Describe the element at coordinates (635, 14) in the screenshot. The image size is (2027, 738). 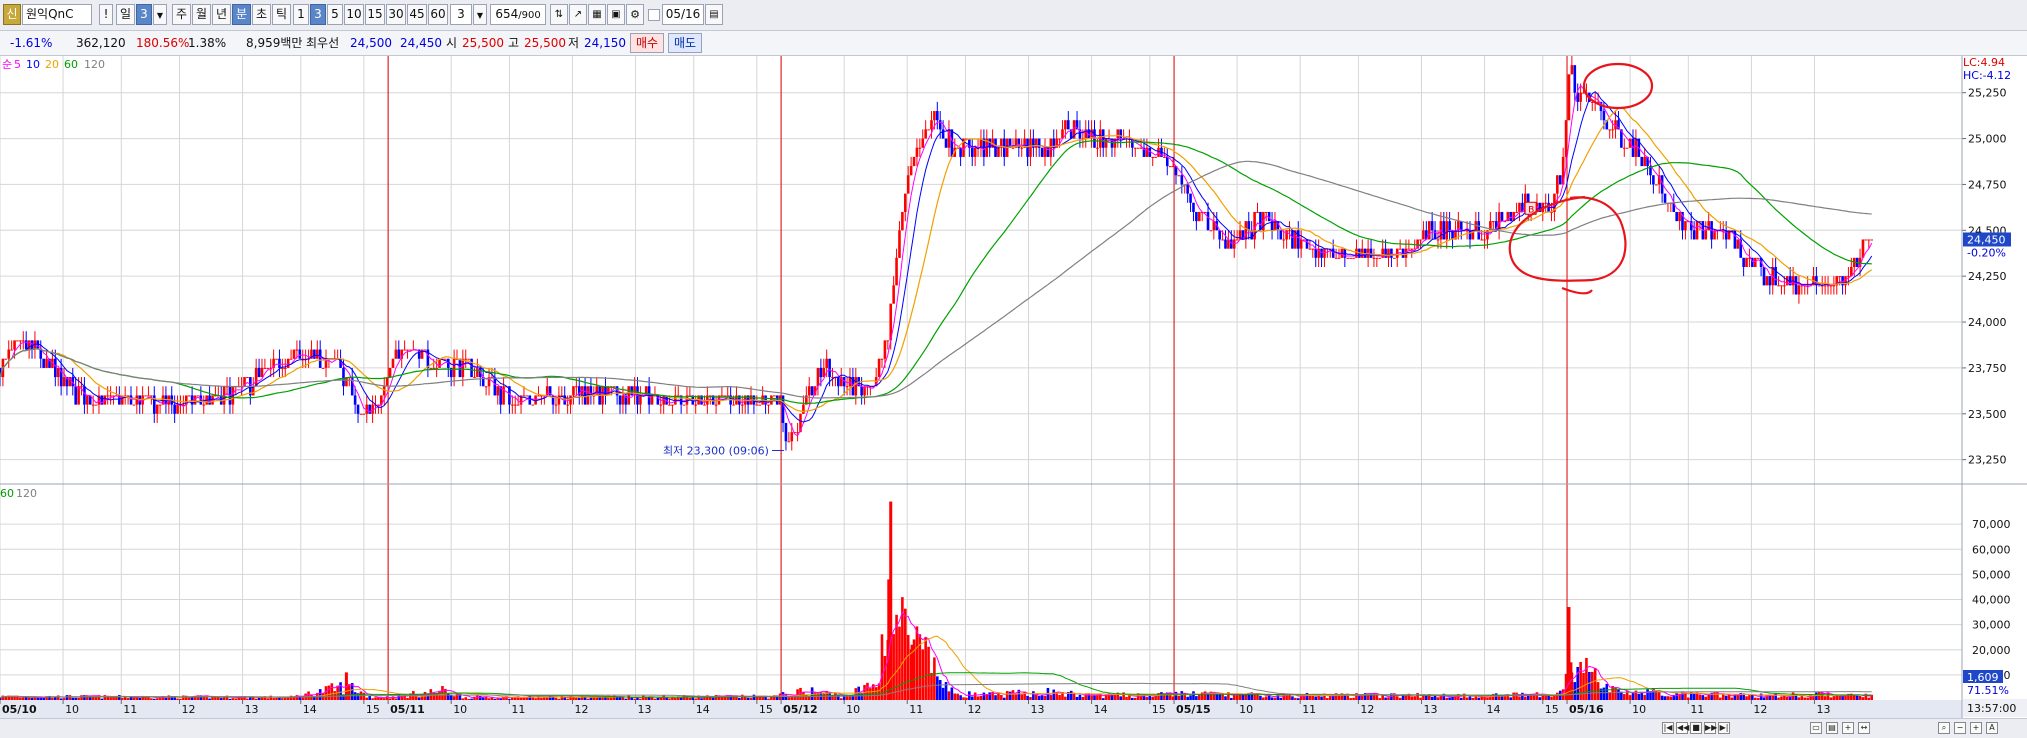
I see `gear-icon: ⚙` at that location.